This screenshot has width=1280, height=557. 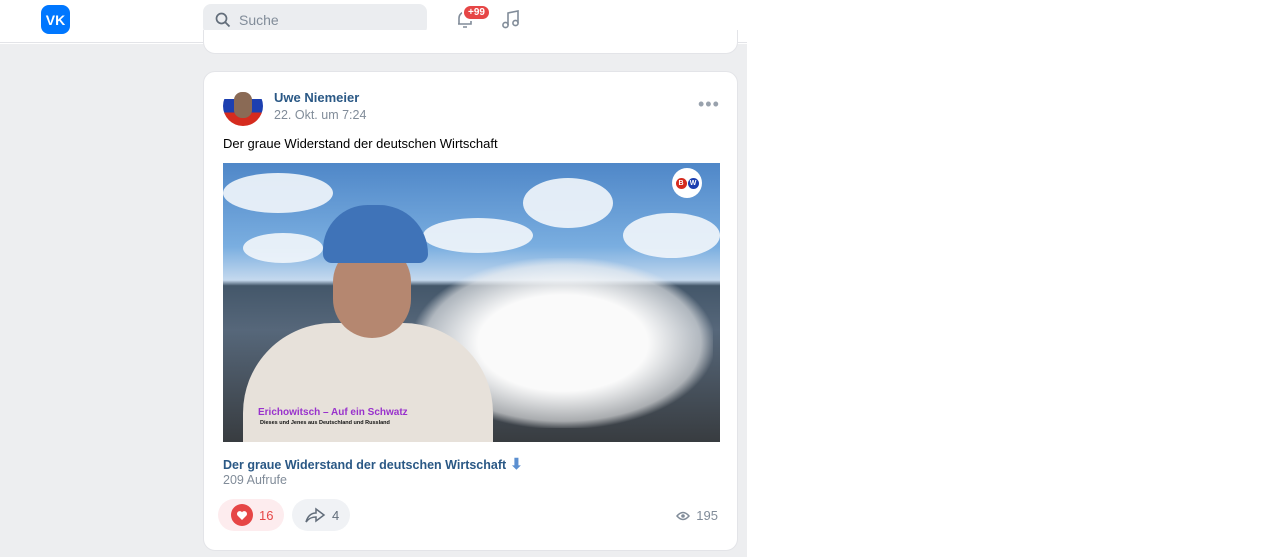 What do you see at coordinates (681, 183) in the screenshot?
I see `badge-b: B` at bounding box center [681, 183].